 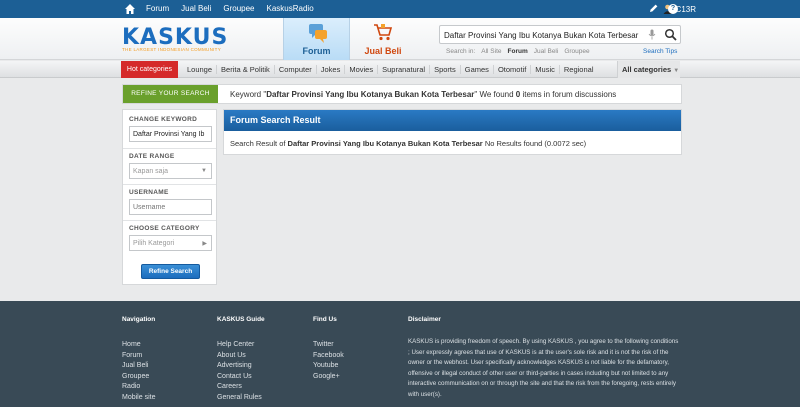 What do you see at coordinates (424, 319) in the screenshot?
I see `footer-disclaimer-title: Disclaimer` at bounding box center [424, 319].